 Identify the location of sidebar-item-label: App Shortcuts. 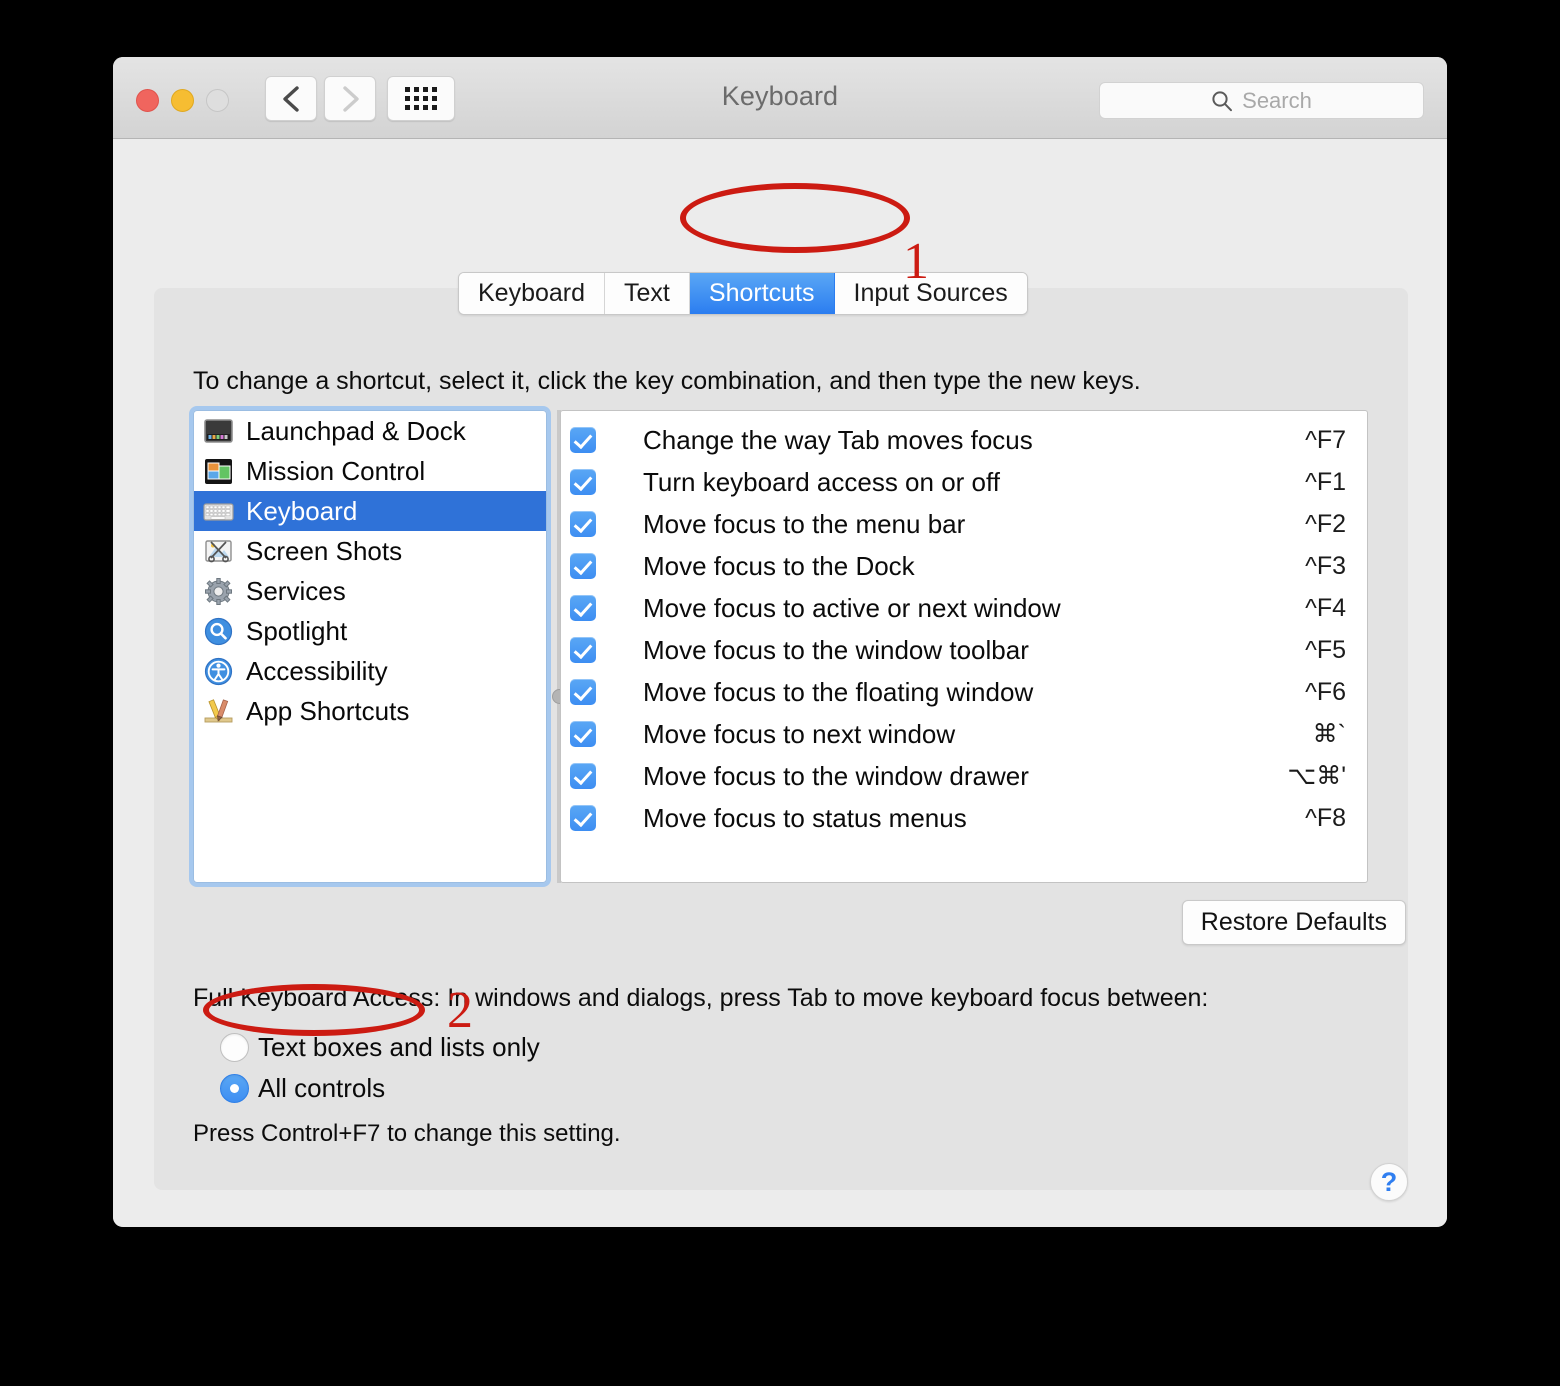
(328, 711).